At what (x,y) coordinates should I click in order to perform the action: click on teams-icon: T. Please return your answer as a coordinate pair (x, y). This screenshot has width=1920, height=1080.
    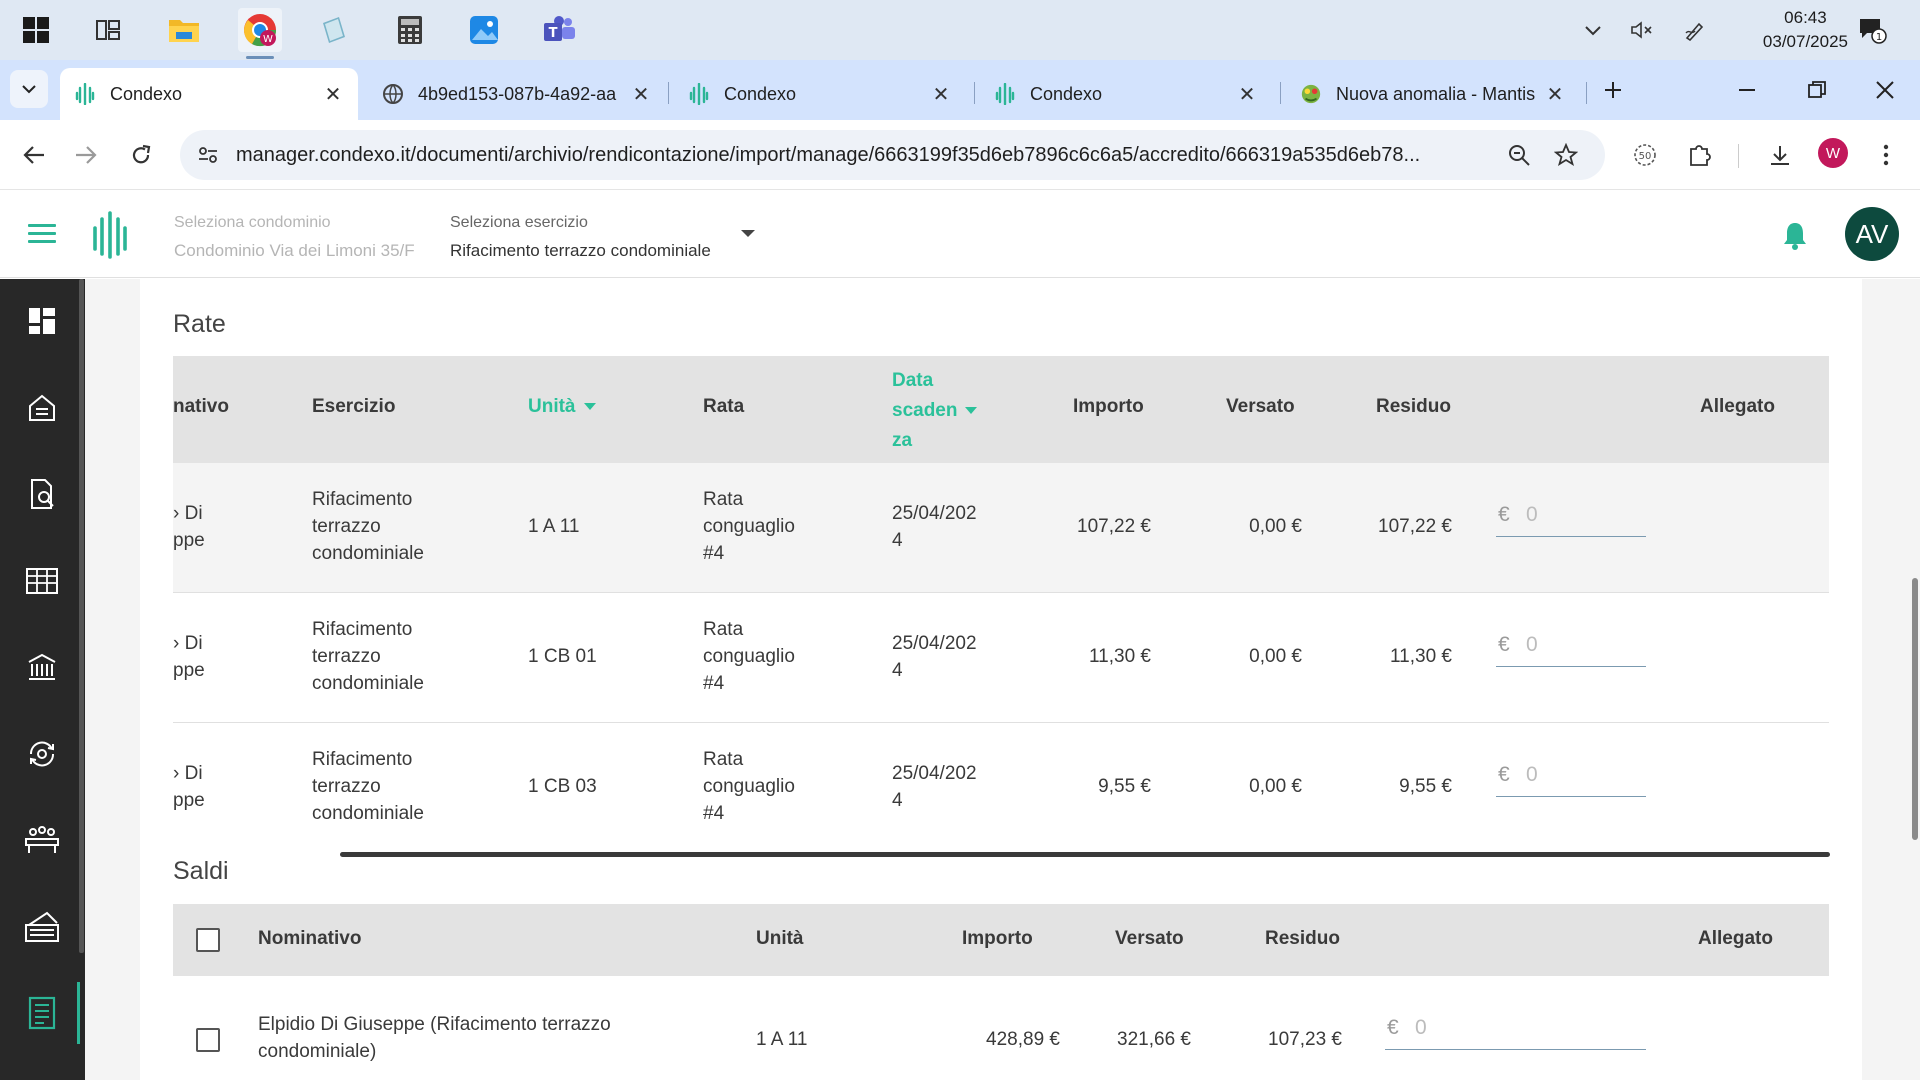
    Looking at the image, I should click on (560, 30).